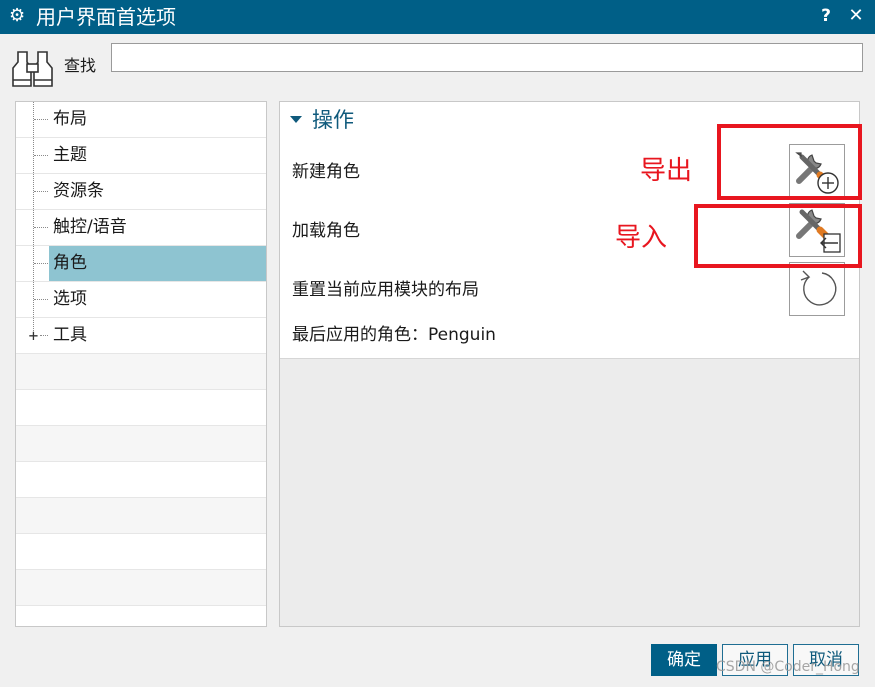 The image size is (875, 687). I want to click on new-role-label: 新建角色, so click(326, 172).